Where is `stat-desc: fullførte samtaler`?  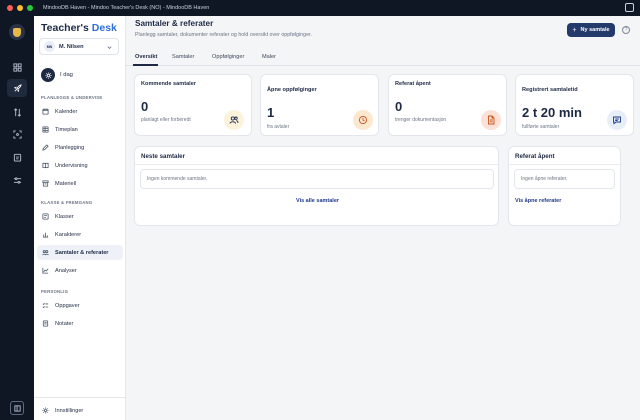 stat-desc: fullførte samtaler is located at coordinates (541, 127).